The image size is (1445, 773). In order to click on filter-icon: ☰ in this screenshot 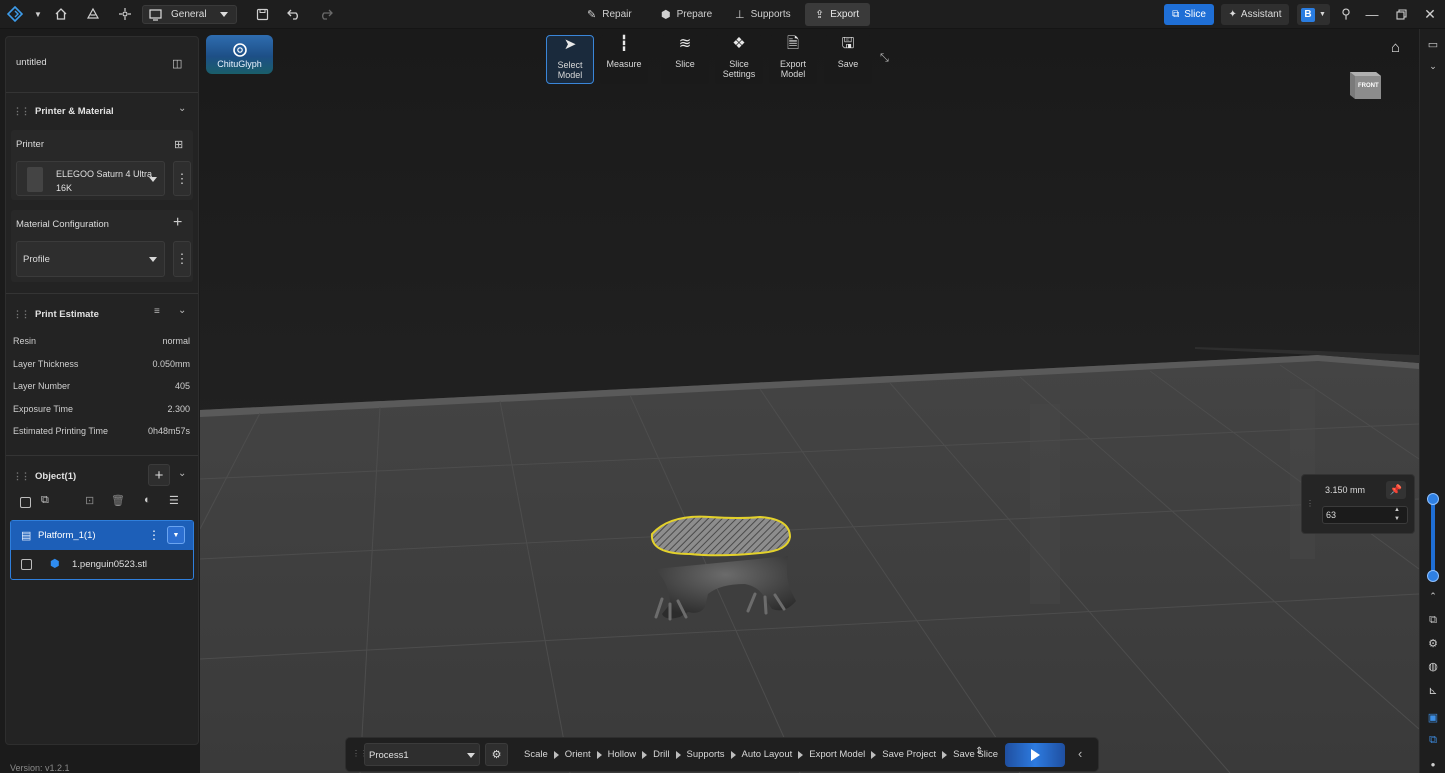, I will do `click(174, 500)`.